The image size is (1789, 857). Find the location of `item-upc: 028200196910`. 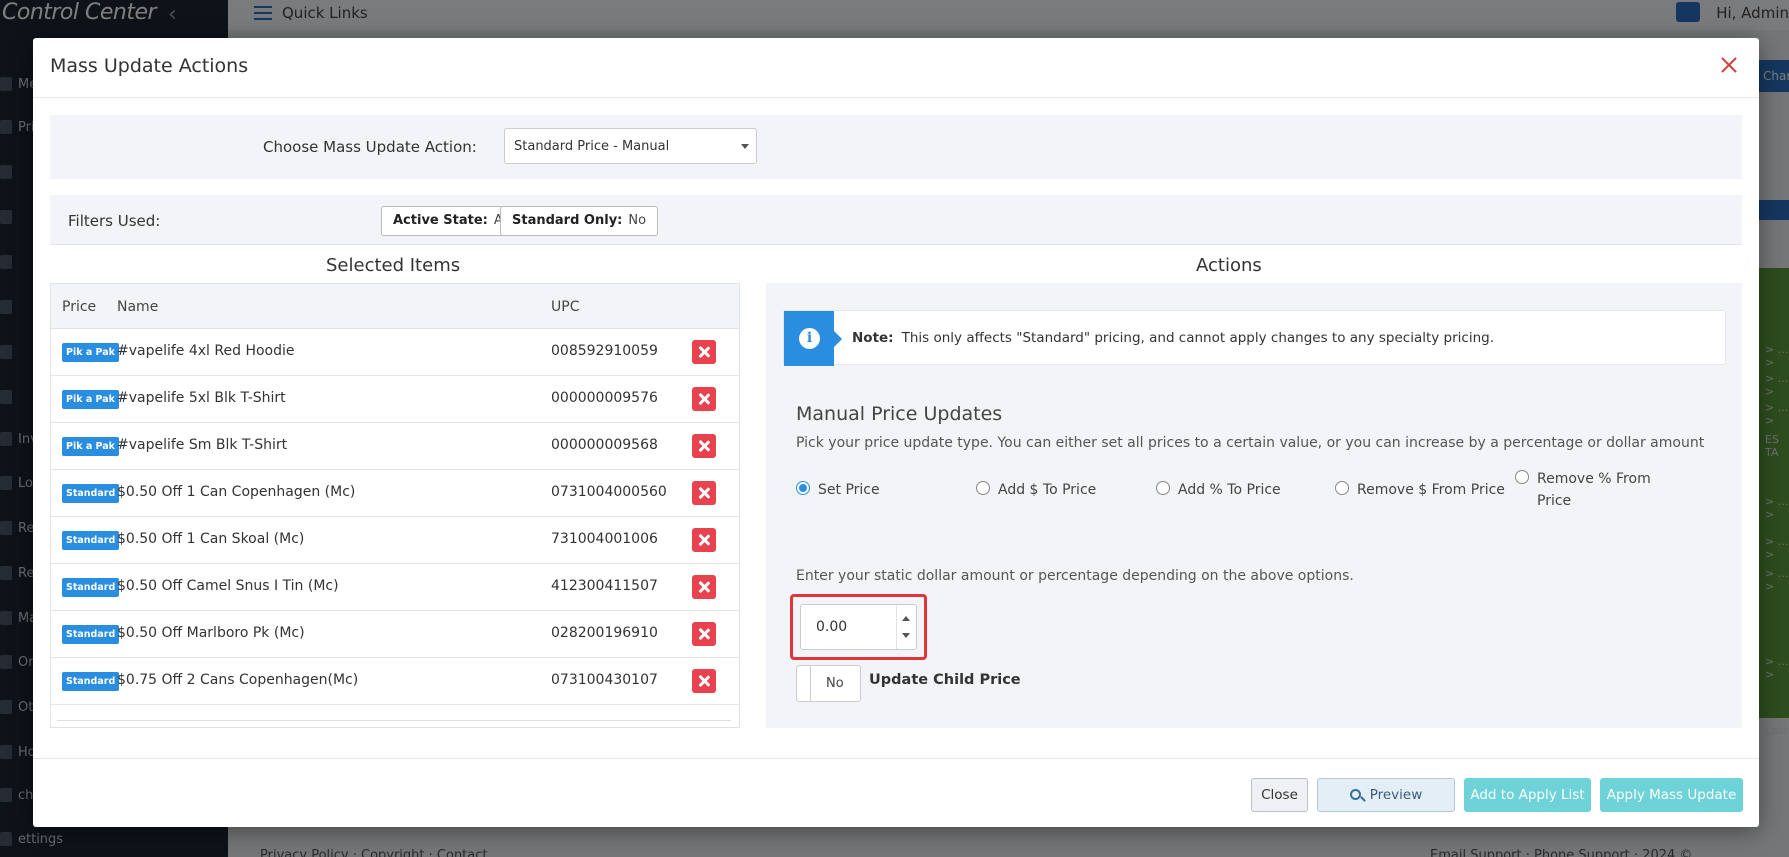

item-upc: 028200196910 is located at coordinates (604, 633).